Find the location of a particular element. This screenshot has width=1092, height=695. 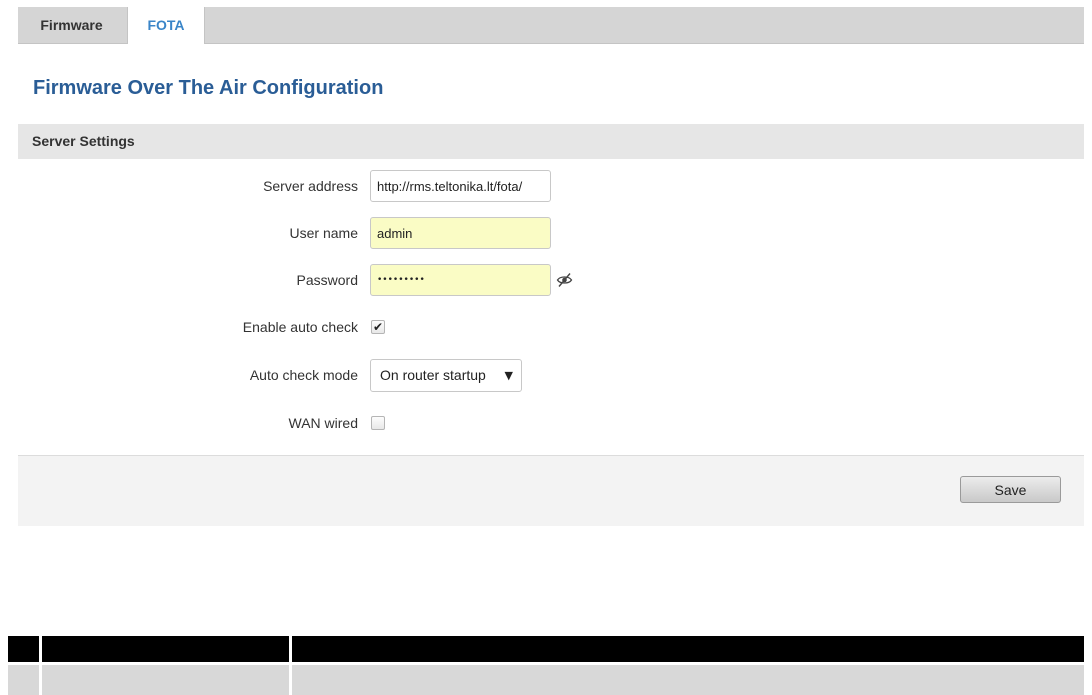

eye-slash-icon is located at coordinates (564, 280).